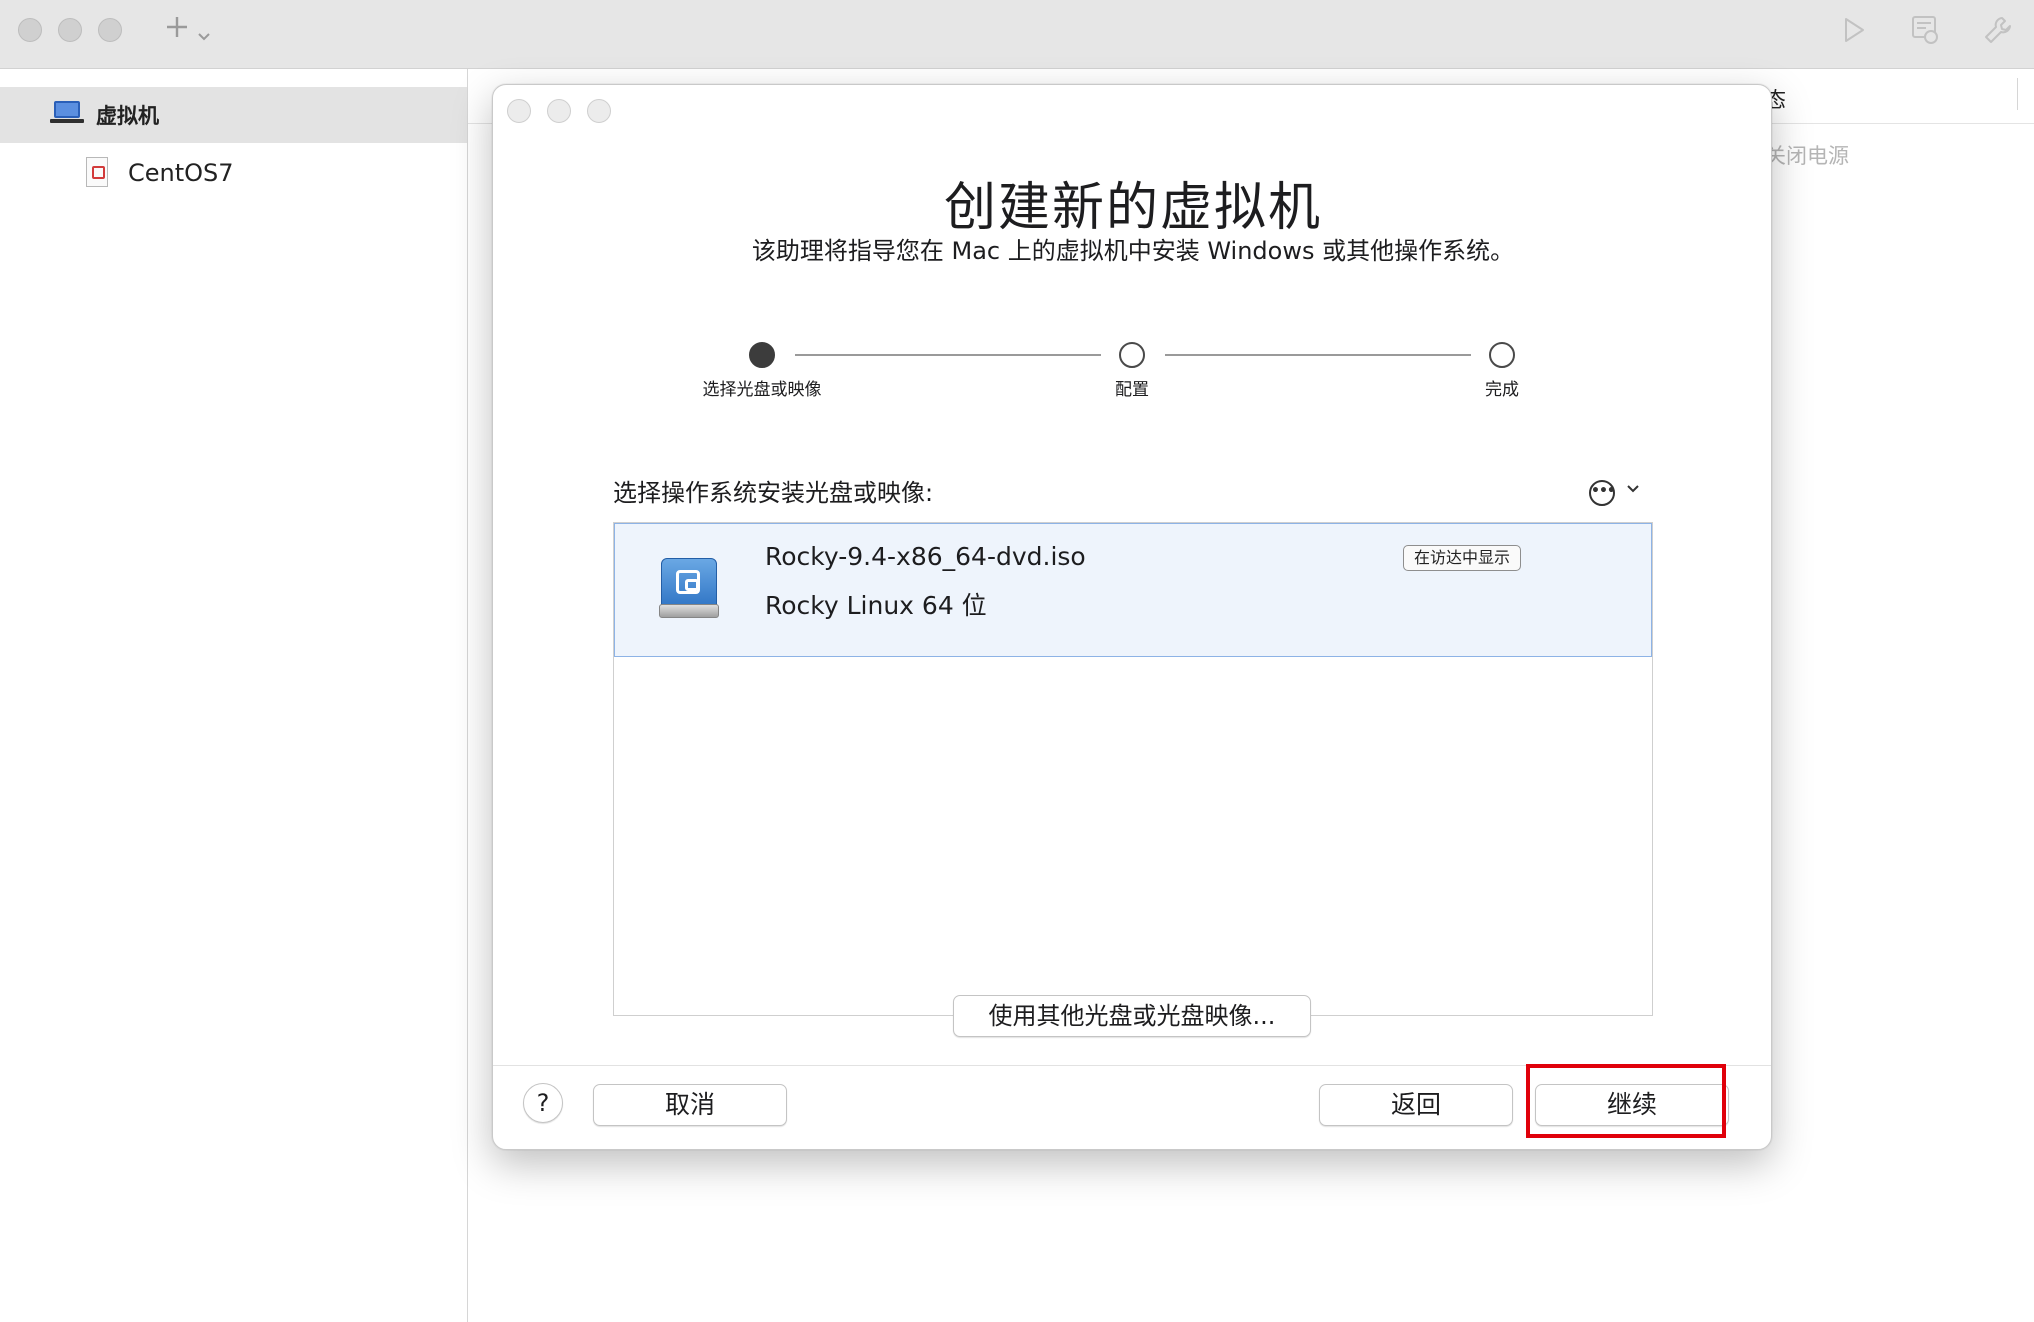 This screenshot has height=1322, width=2034. I want to click on sidebar-item-centos7: CentOS7, so click(233, 174).